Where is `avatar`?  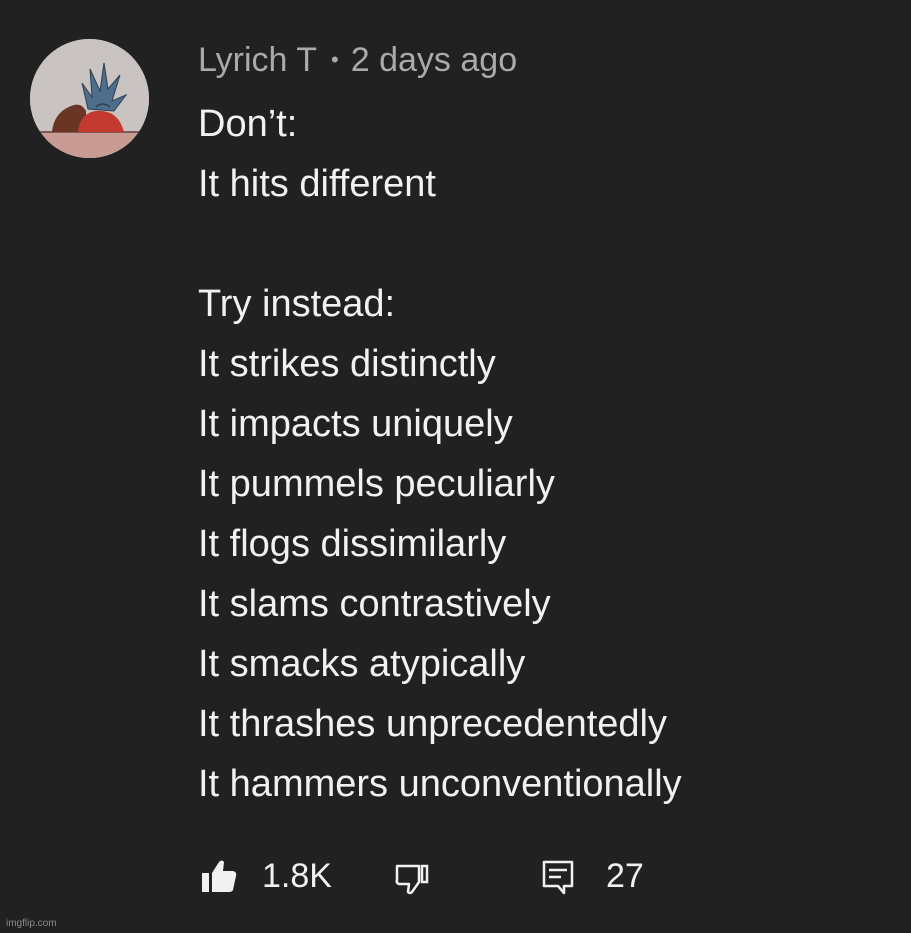
avatar is located at coordinates (89, 98).